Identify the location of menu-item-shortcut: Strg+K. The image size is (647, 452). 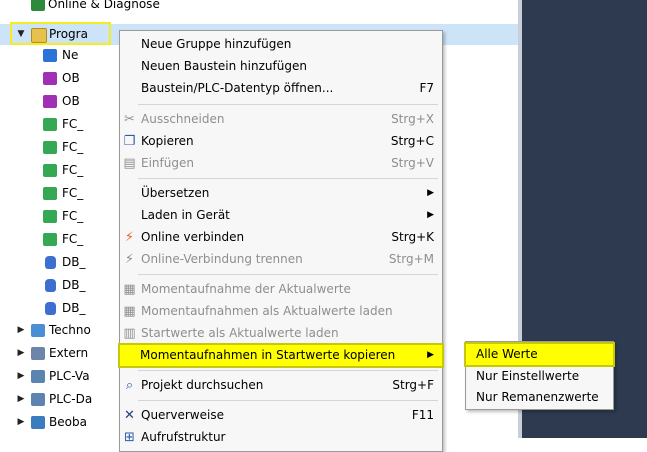
(412, 237).